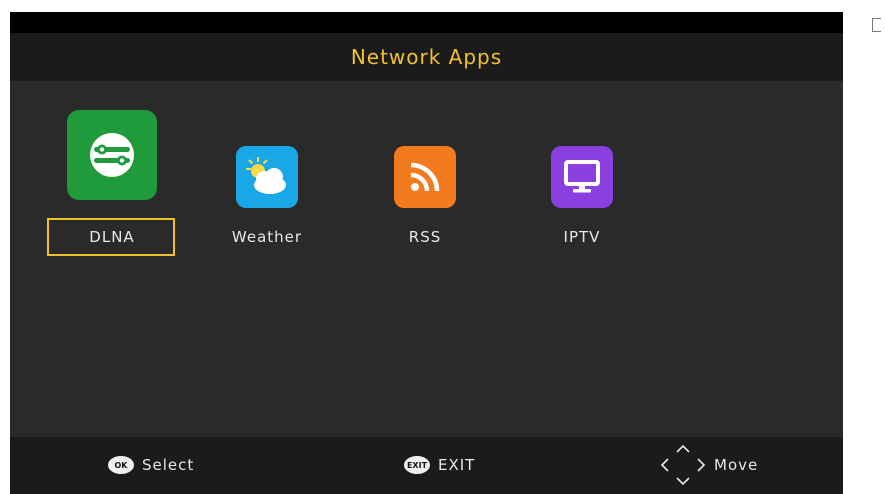  What do you see at coordinates (112, 155) in the screenshot?
I see `dlna-share-icon` at bounding box center [112, 155].